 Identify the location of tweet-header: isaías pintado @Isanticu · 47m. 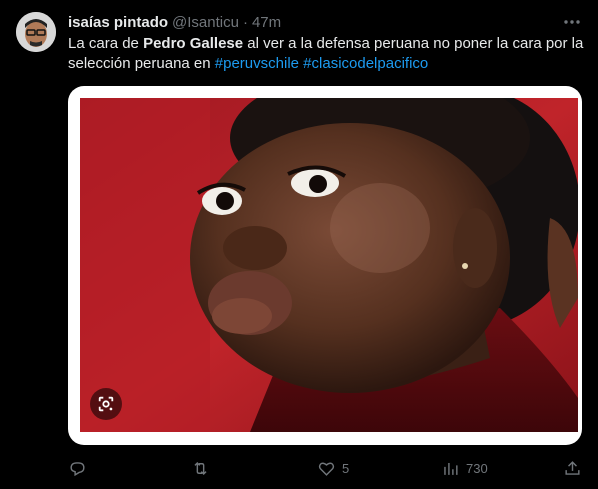
(323, 22).